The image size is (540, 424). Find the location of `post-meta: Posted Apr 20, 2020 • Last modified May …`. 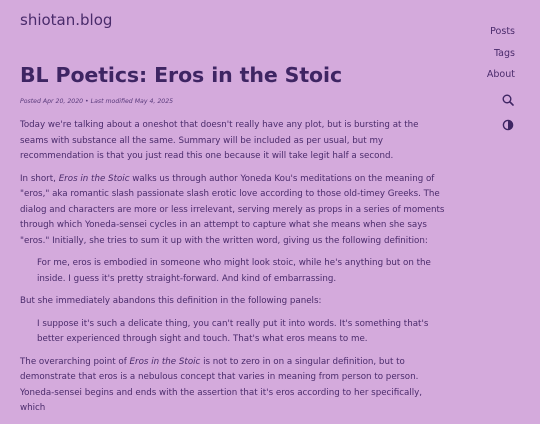

post-meta: Posted Apr 20, 2020 • Last modified May … is located at coordinates (97, 101).